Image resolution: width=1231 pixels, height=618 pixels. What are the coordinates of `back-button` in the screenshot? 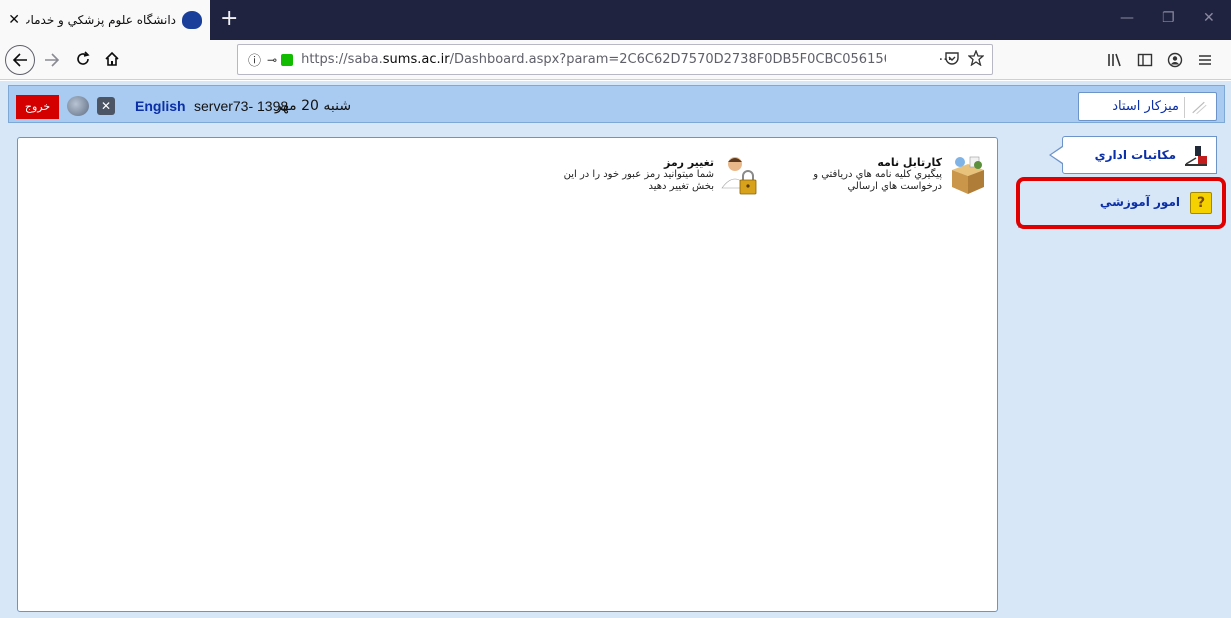 It's located at (20, 60).